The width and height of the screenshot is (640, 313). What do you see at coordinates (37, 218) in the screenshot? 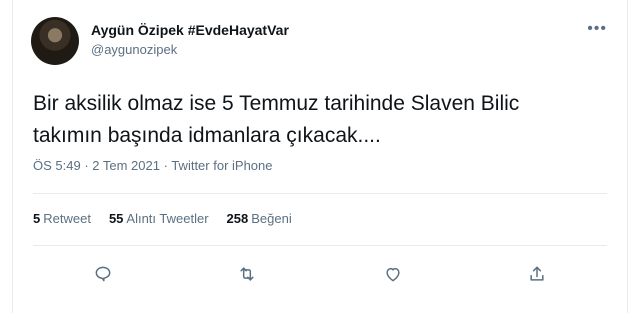
I see `retweets-count: 5` at bounding box center [37, 218].